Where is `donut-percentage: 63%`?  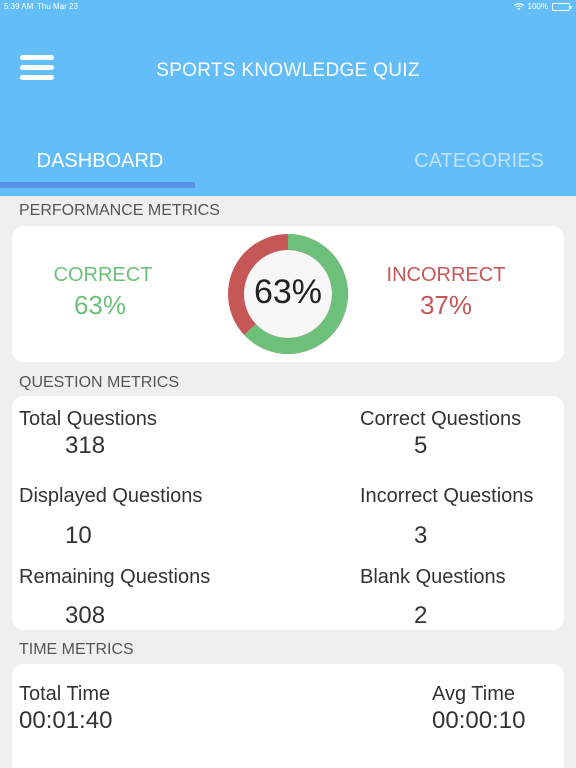 donut-percentage: 63% is located at coordinates (288, 292).